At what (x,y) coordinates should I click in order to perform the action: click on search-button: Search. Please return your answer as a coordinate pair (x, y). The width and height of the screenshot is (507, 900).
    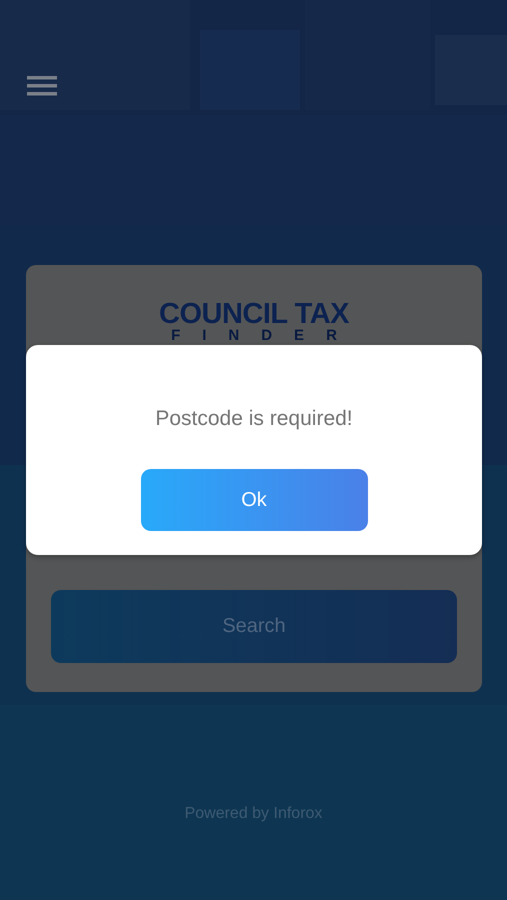
    Looking at the image, I should click on (254, 626).